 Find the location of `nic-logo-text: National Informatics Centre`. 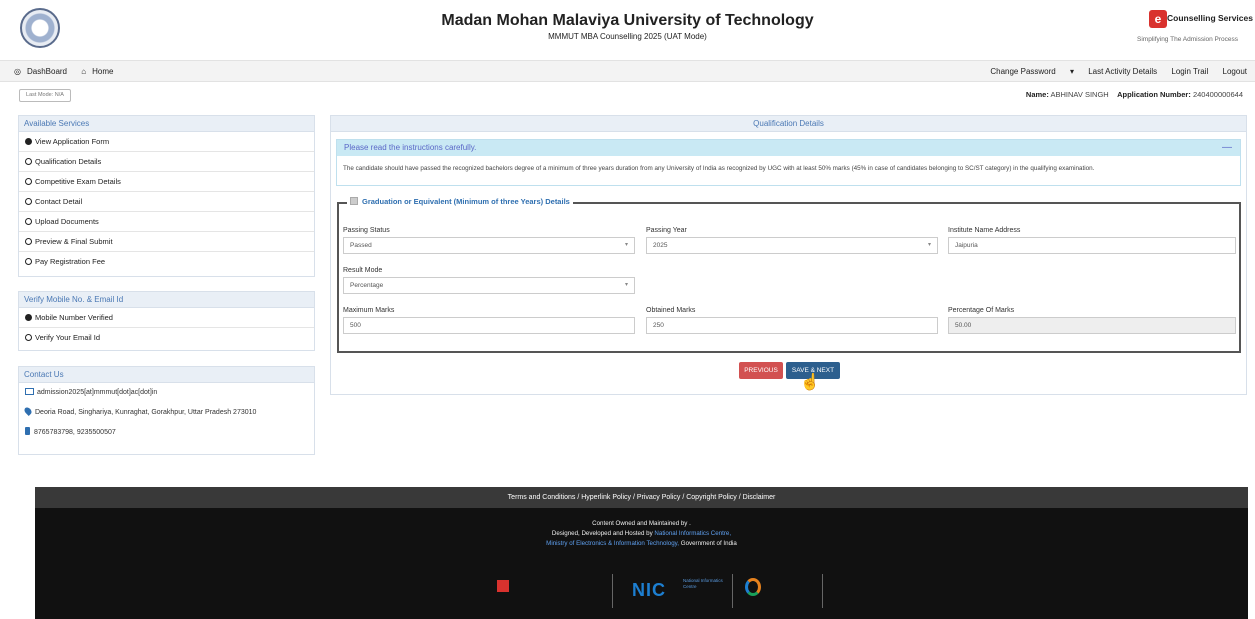

nic-logo-text: National Informatics Centre is located at coordinates (703, 583).